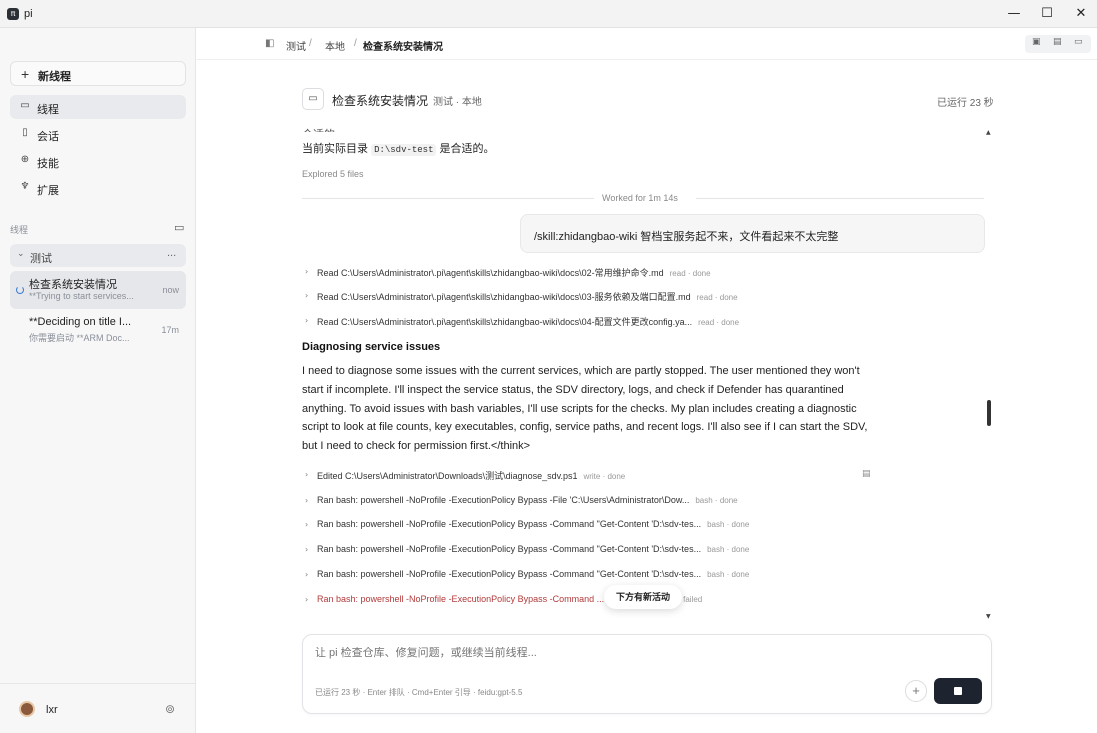  I want to click on section-heading: Diagnosing service issues, so click(371, 347).